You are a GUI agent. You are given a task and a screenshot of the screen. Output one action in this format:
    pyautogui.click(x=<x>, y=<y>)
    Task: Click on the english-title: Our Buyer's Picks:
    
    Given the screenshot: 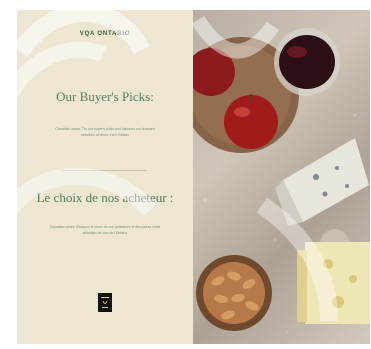 What is the action you would take?
    pyautogui.click(x=105, y=96)
    